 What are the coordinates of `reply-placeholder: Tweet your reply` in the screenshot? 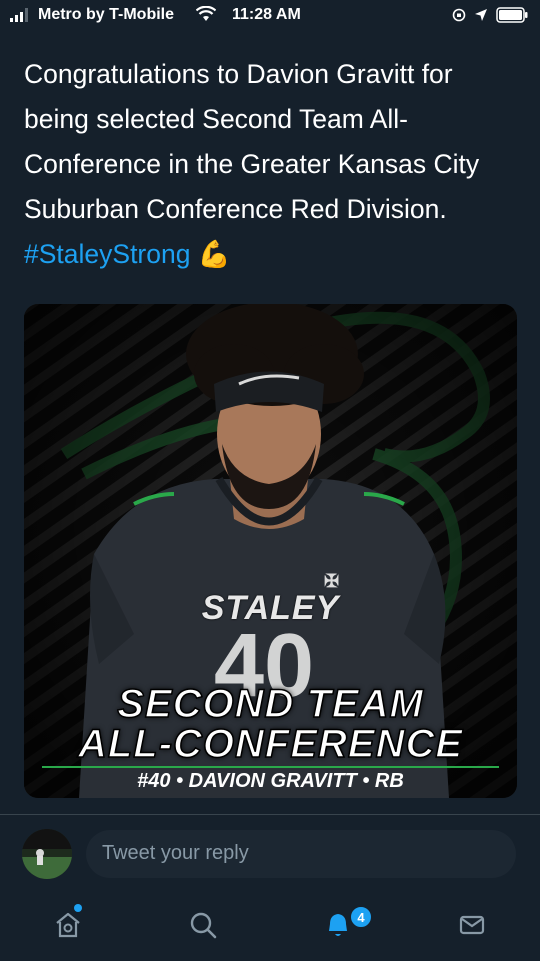 It's located at (175, 853).